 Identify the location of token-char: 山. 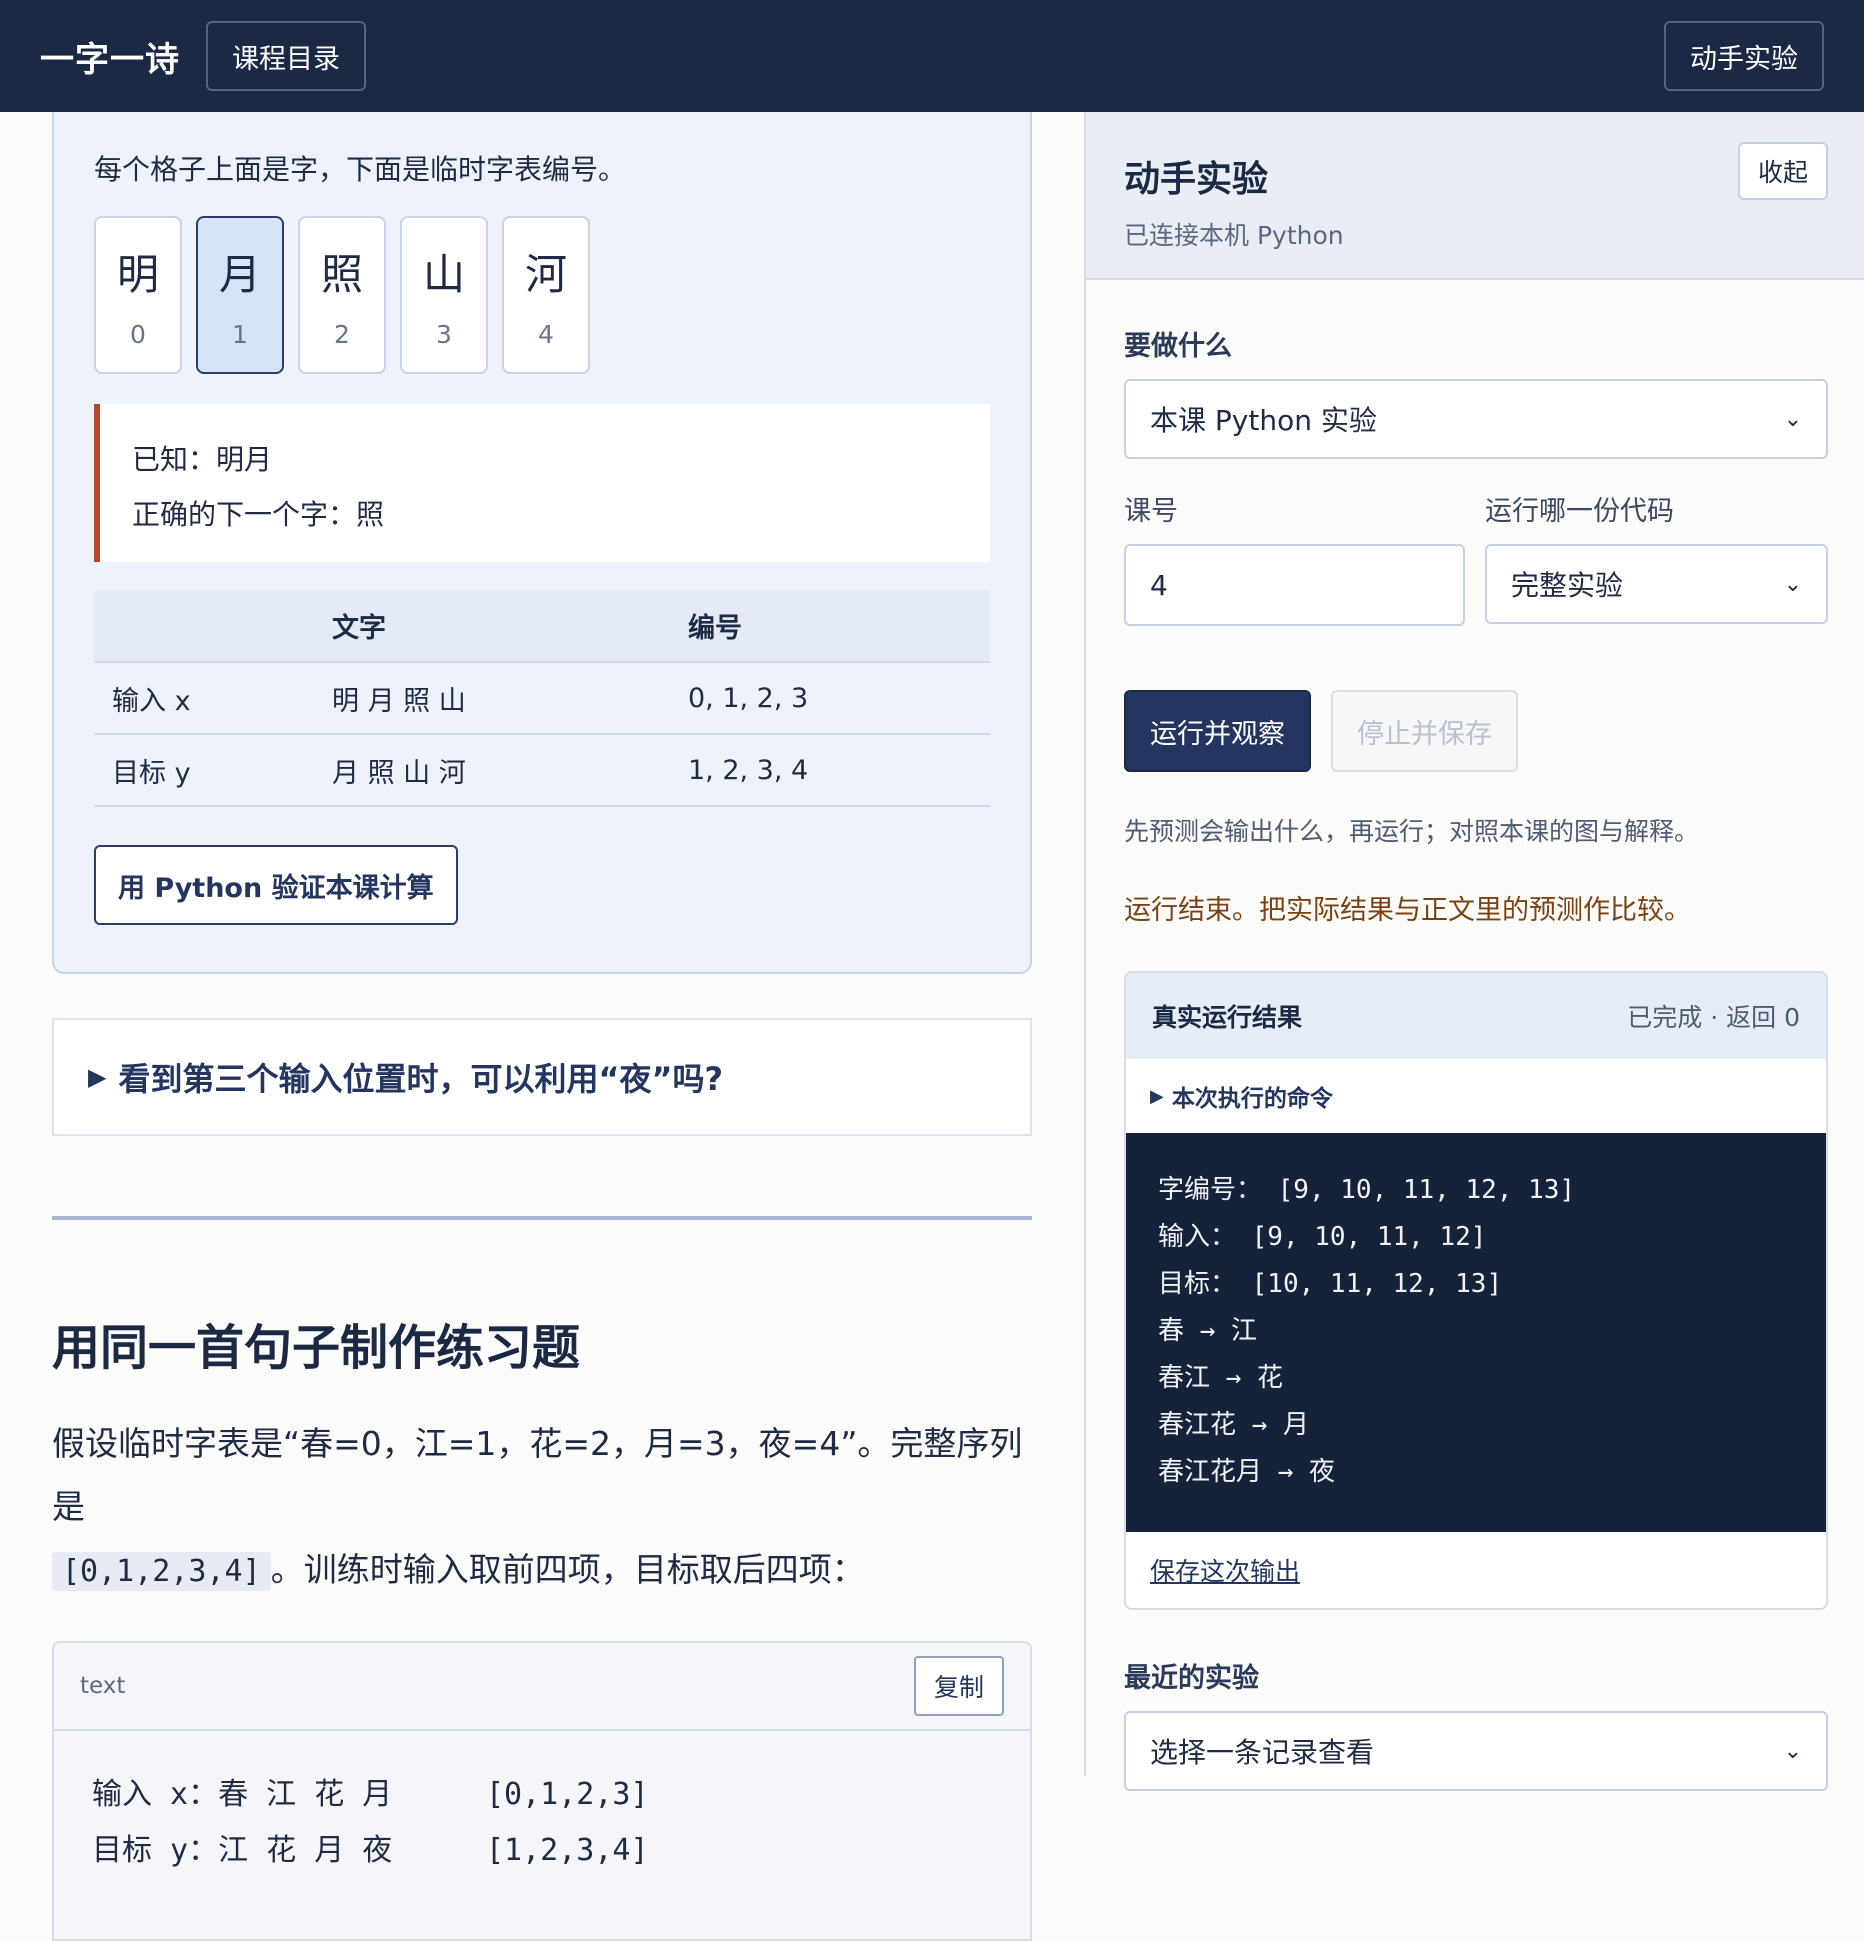
(443, 274).